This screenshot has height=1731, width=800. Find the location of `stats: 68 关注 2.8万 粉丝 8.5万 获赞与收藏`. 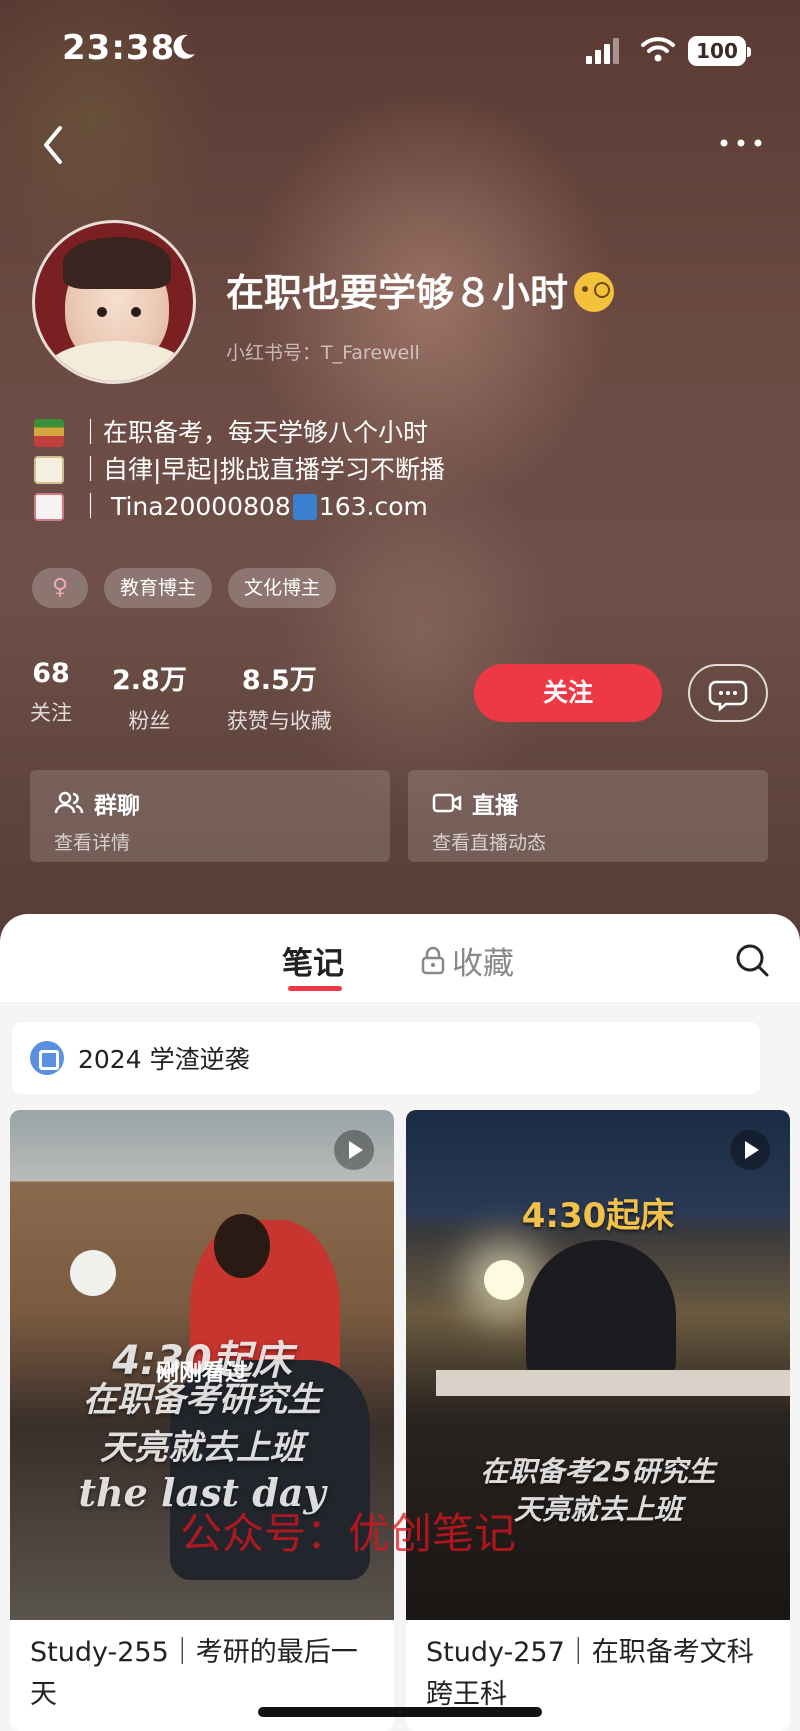

stats: 68 关注 2.8万 粉丝 8.5万 获赞与收藏 is located at coordinates (181, 696).